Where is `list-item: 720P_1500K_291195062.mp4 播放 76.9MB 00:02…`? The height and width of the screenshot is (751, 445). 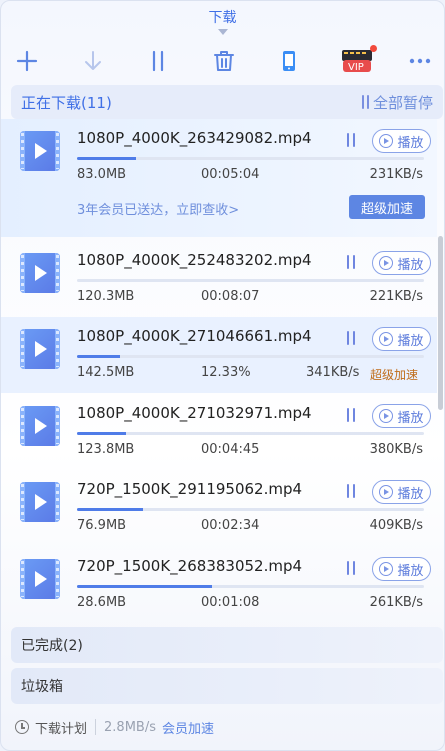 list-item: 720P_1500K_291195062.mp4 播放 76.9MB 00:02… is located at coordinates (219, 508).